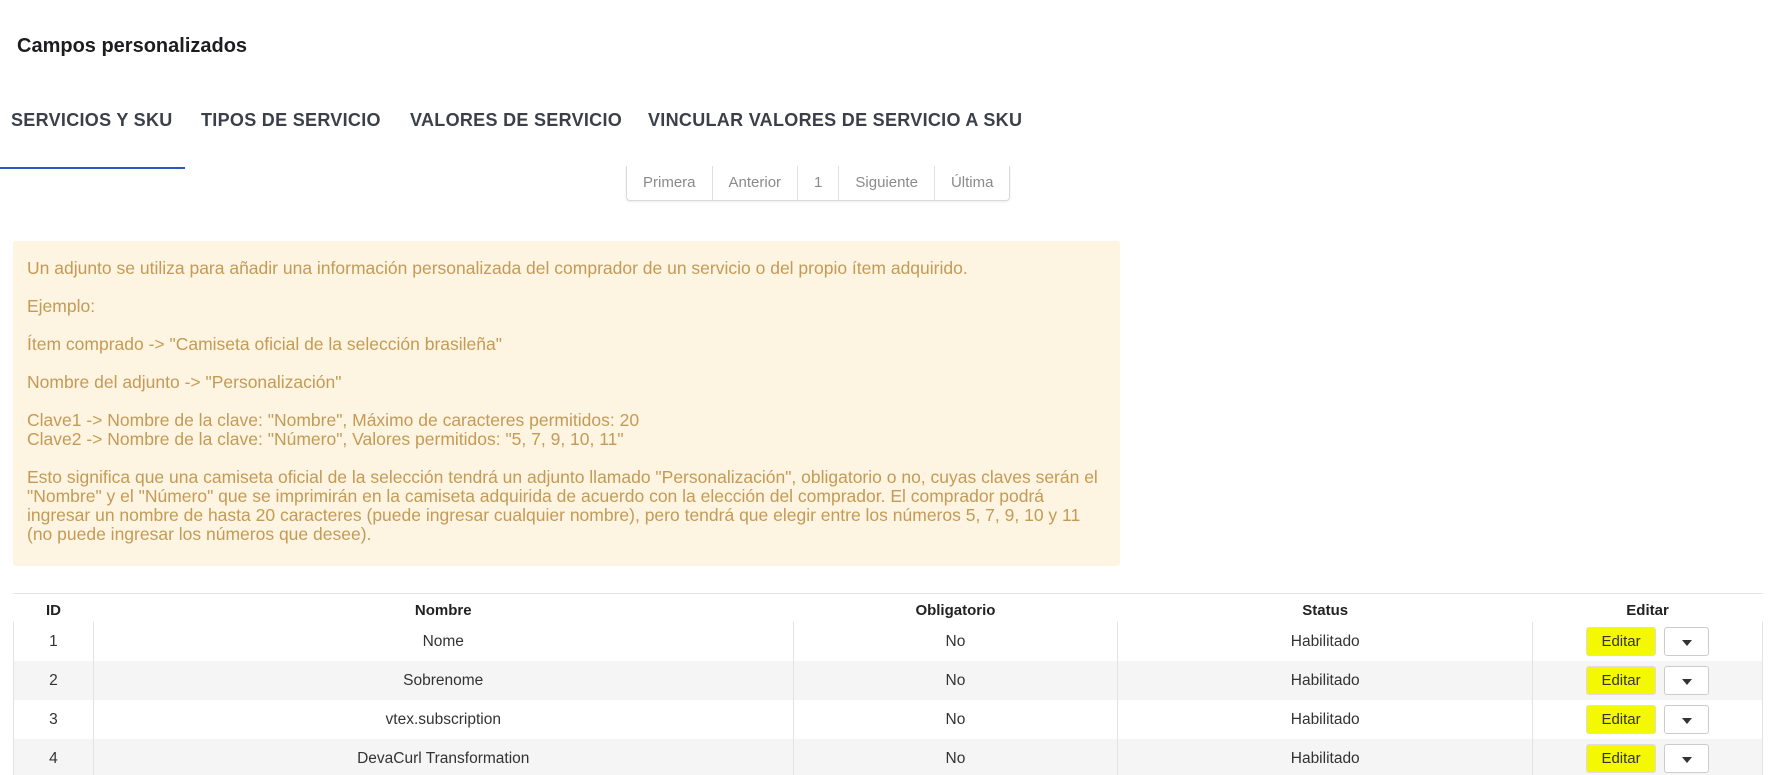 Image resolution: width=1781 pixels, height=775 pixels. Describe the element at coordinates (443, 610) in the screenshot. I see `header-name: Nombre` at that location.